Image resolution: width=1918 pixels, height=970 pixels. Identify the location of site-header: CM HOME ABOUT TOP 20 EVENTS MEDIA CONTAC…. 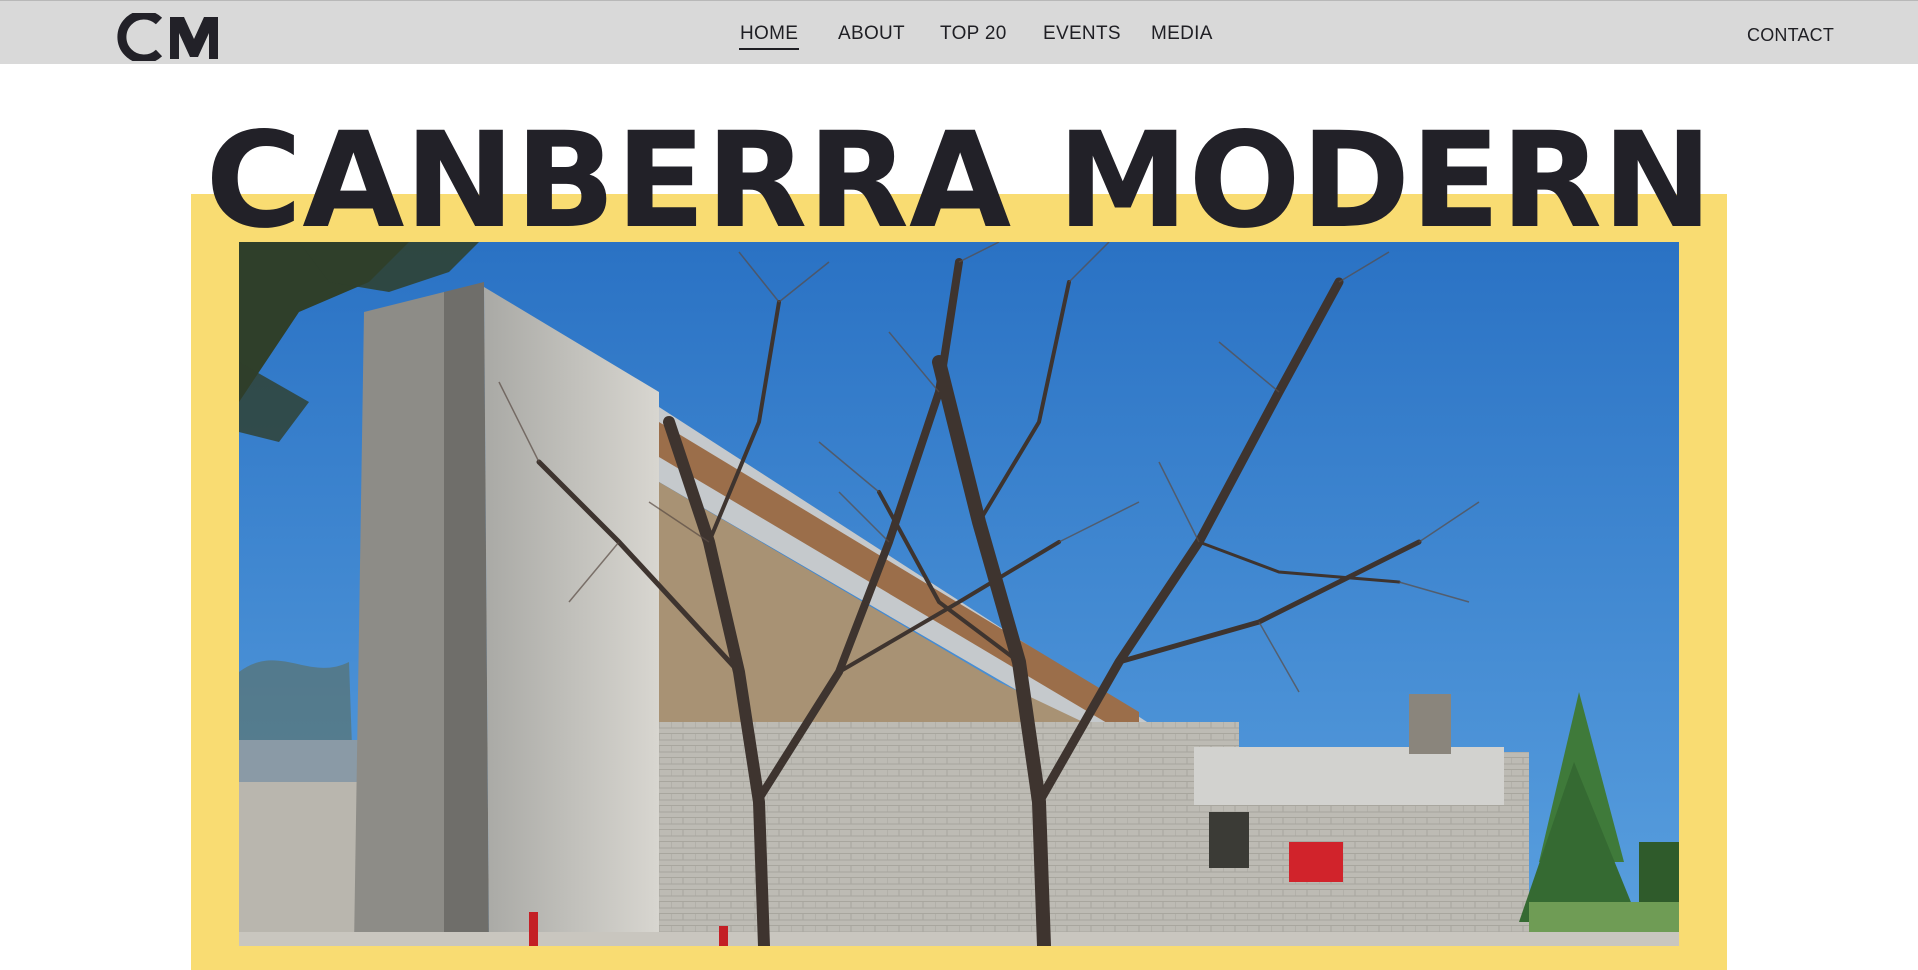
(959, 32).